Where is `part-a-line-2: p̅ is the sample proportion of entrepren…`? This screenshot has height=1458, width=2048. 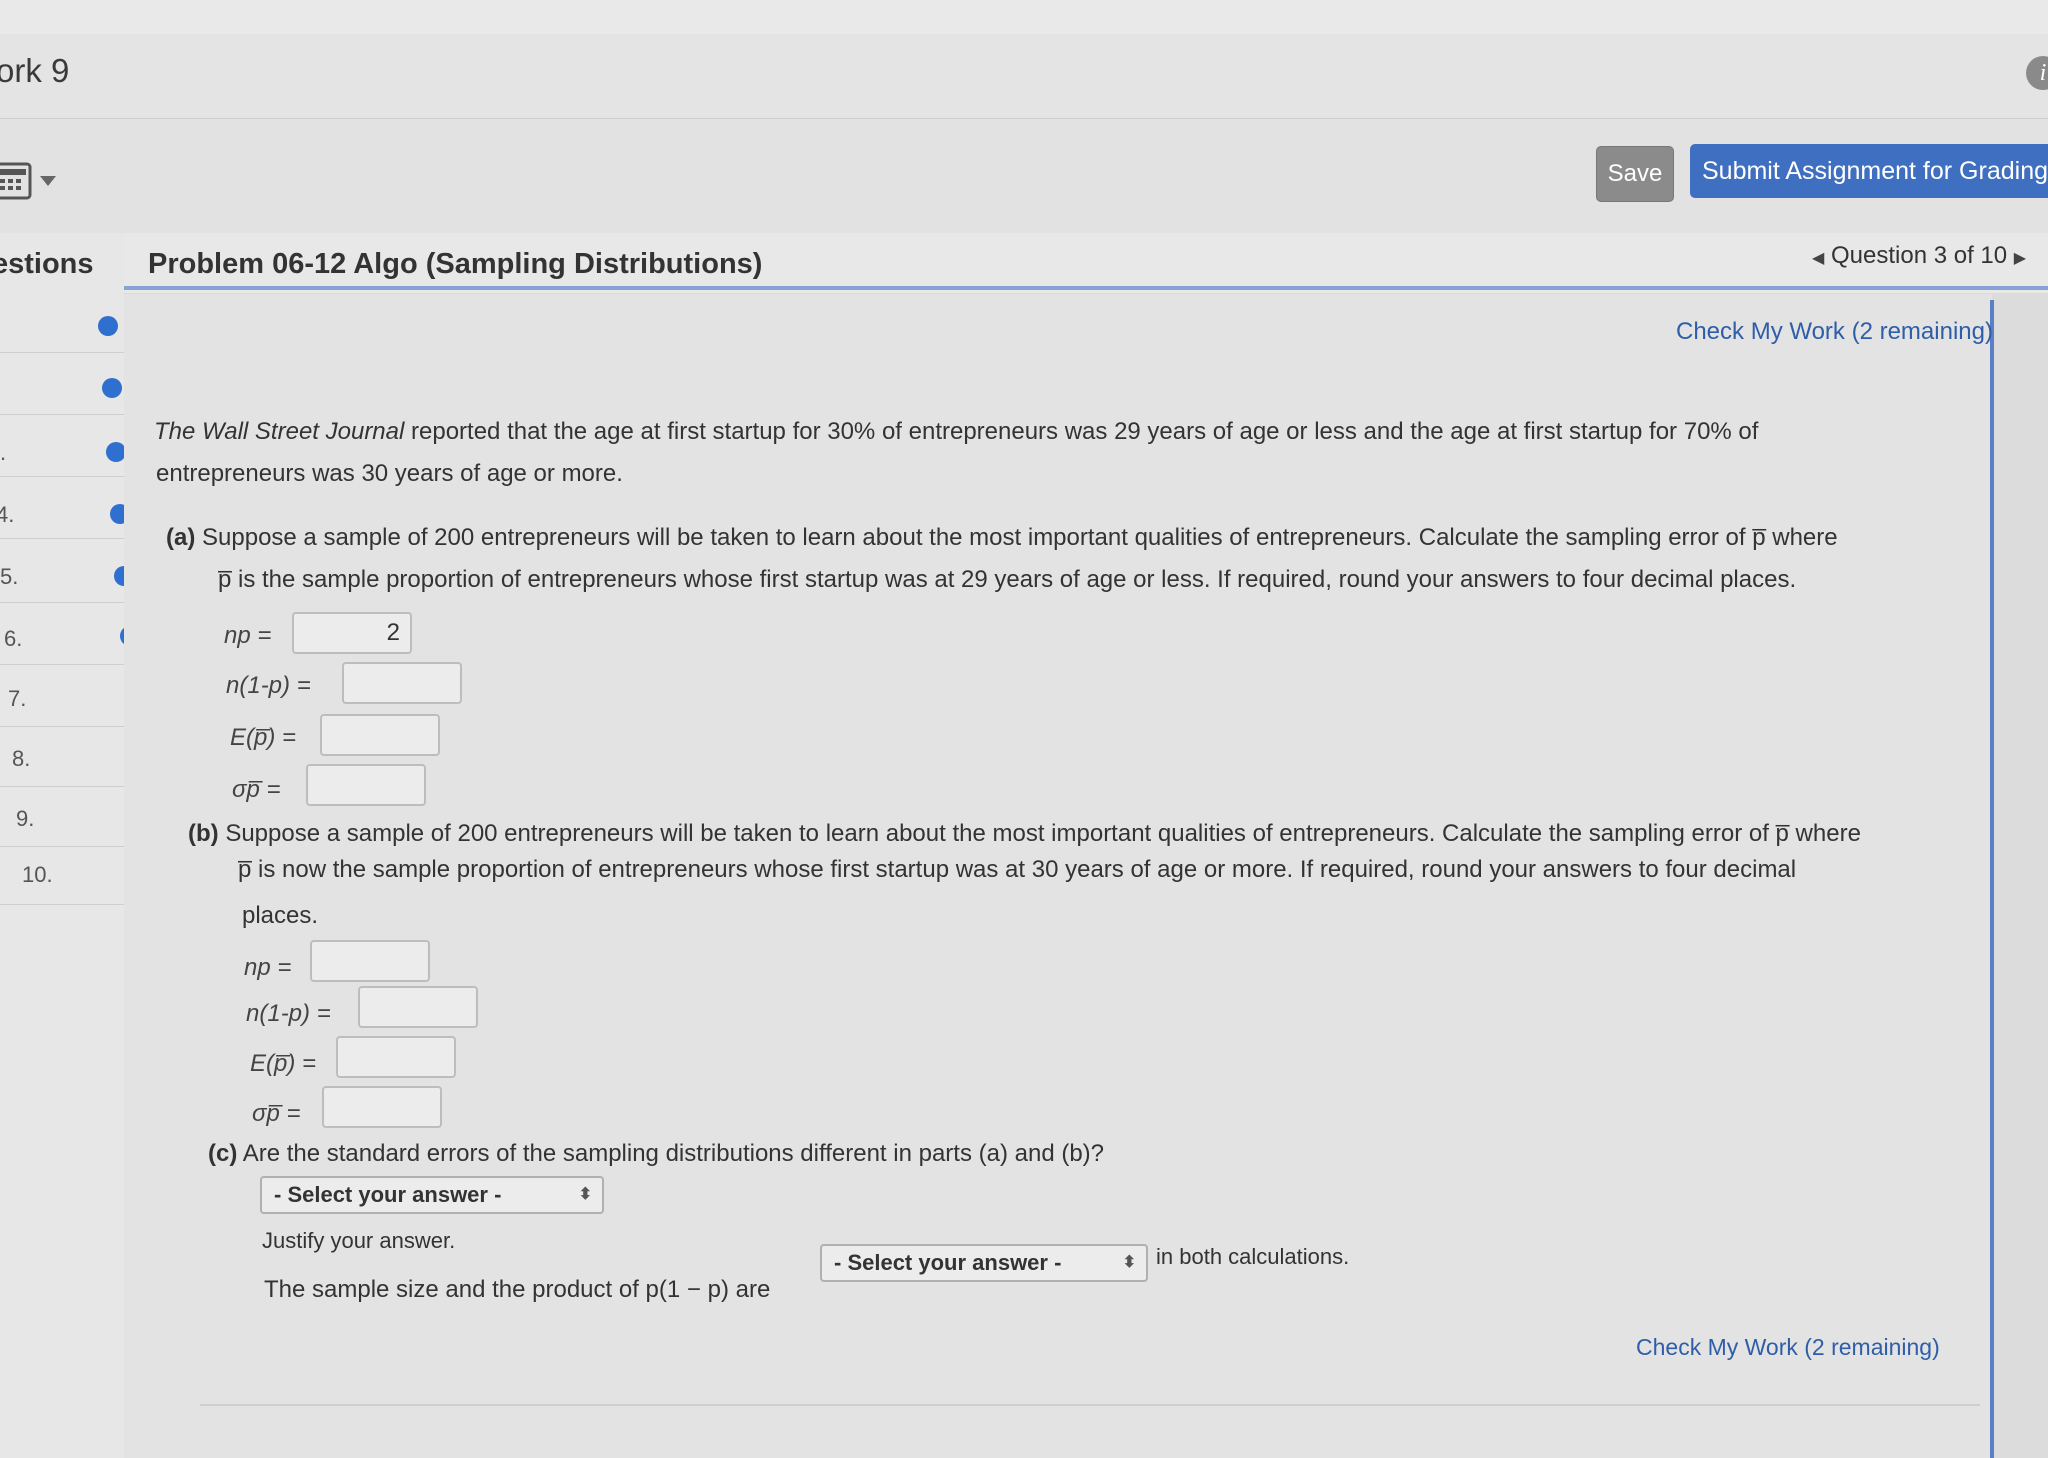
part-a-line-2: p̅ is the sample proportion of entrepren… is located at coordinates (1007, 579).